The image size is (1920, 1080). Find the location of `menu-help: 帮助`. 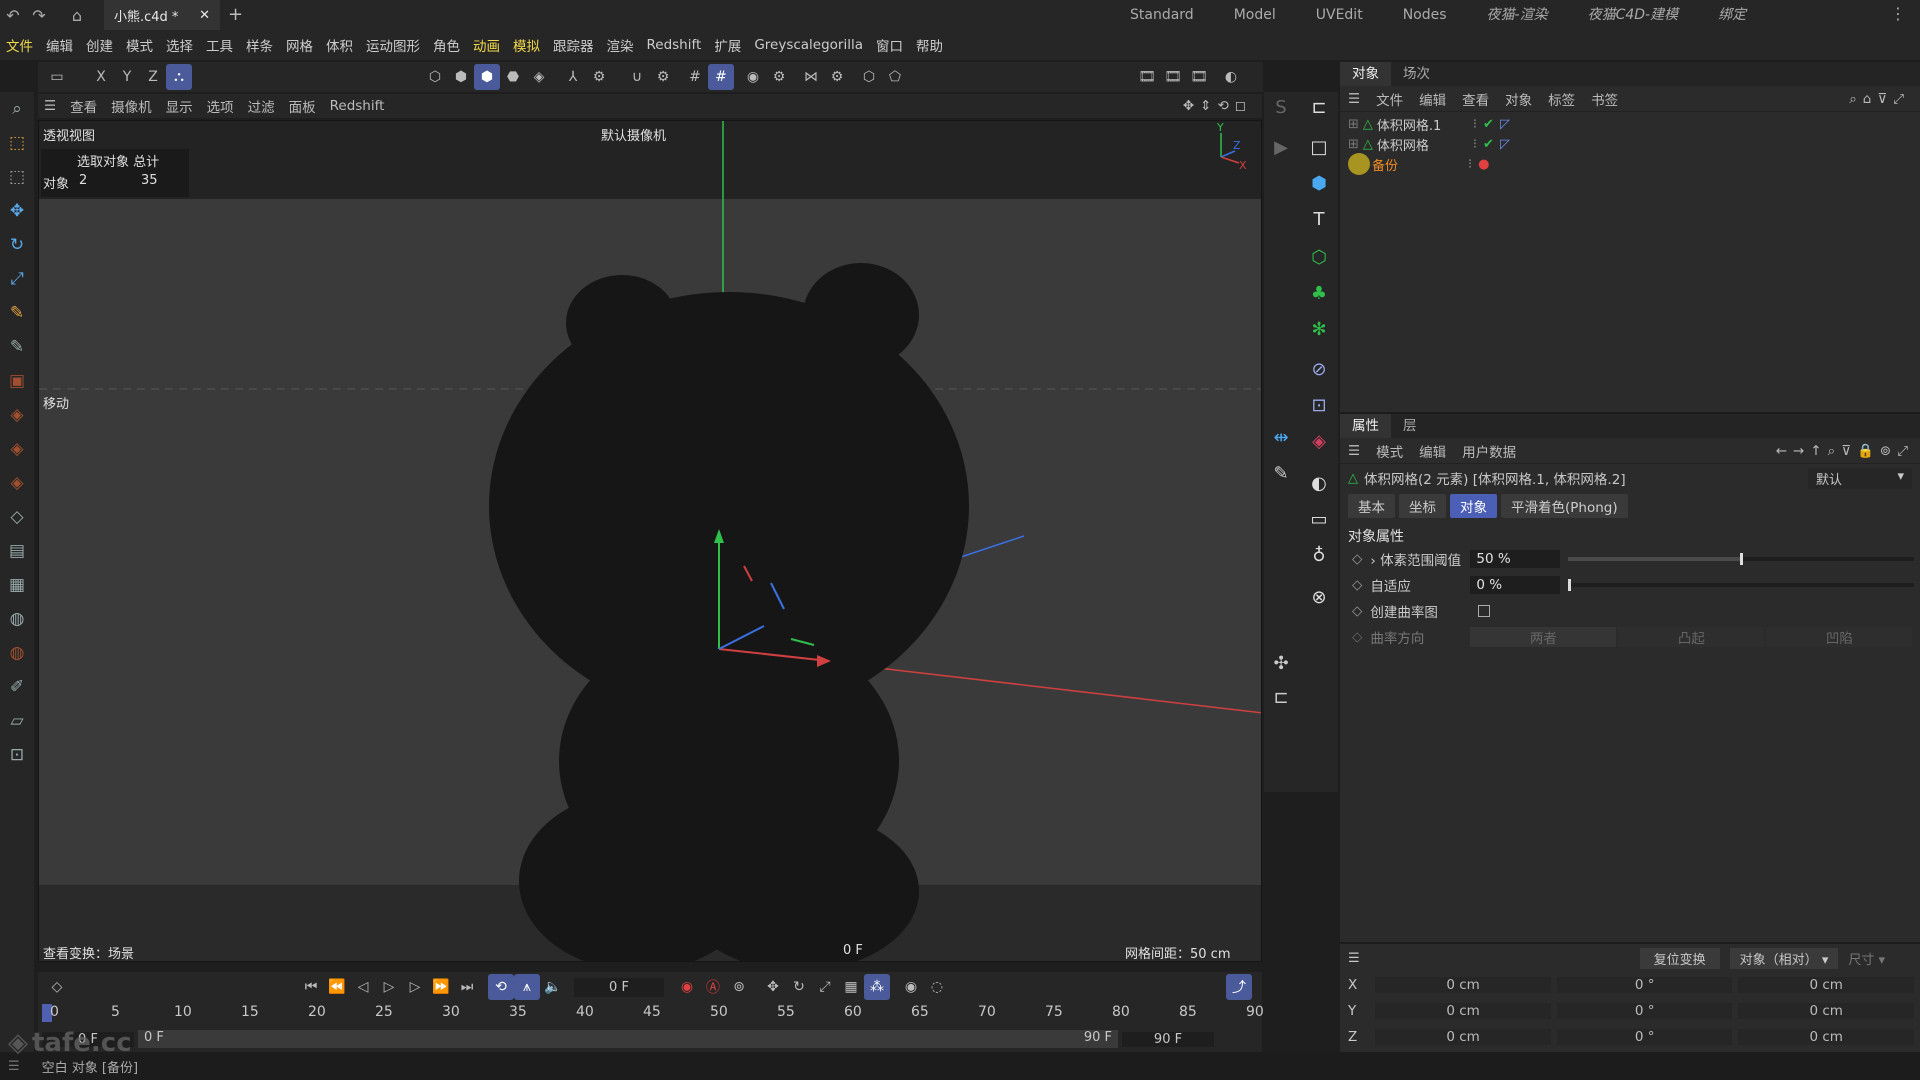

menu-help: 帮助 is located at coordinates (929, 45).